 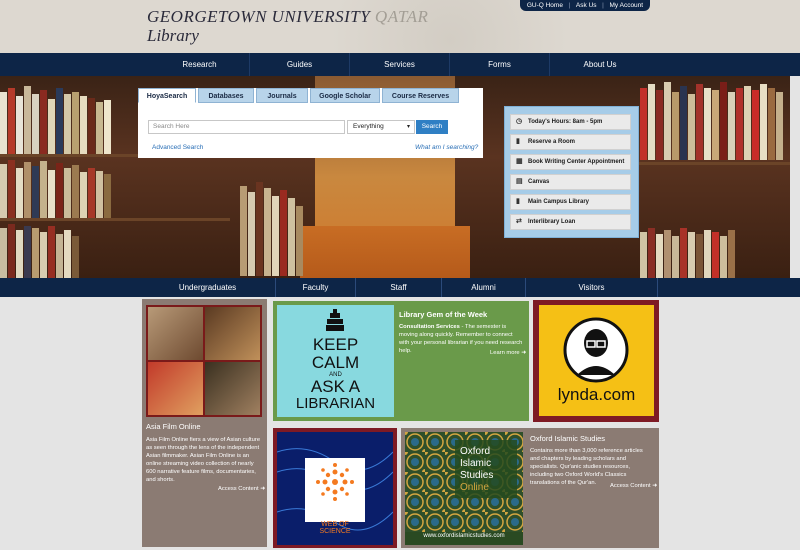 What do you see at coordinates (592, 287) in the screenshot?
I see `audience-visitors: Visitors` at bounding box center [592, 287].